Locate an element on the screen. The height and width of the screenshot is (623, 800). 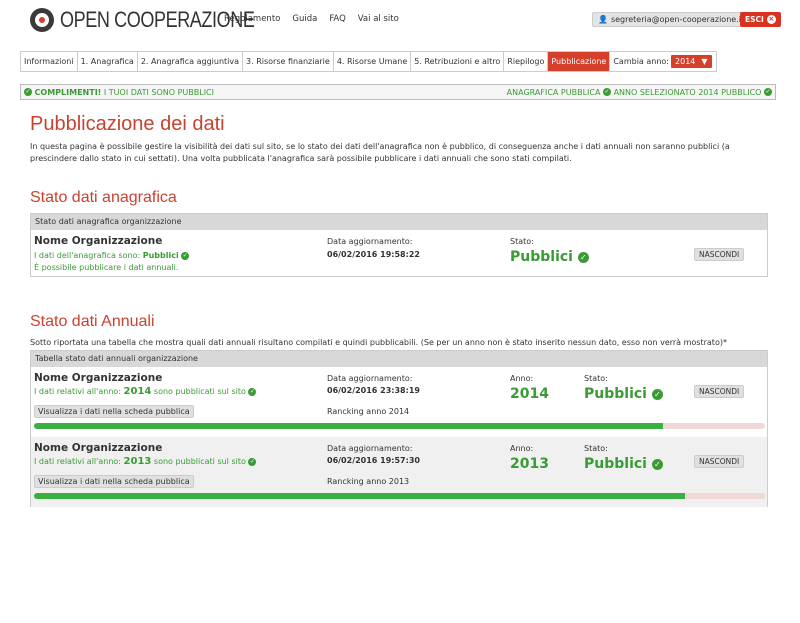
year-select-value: 2014 is located at coordinates (685, 61).